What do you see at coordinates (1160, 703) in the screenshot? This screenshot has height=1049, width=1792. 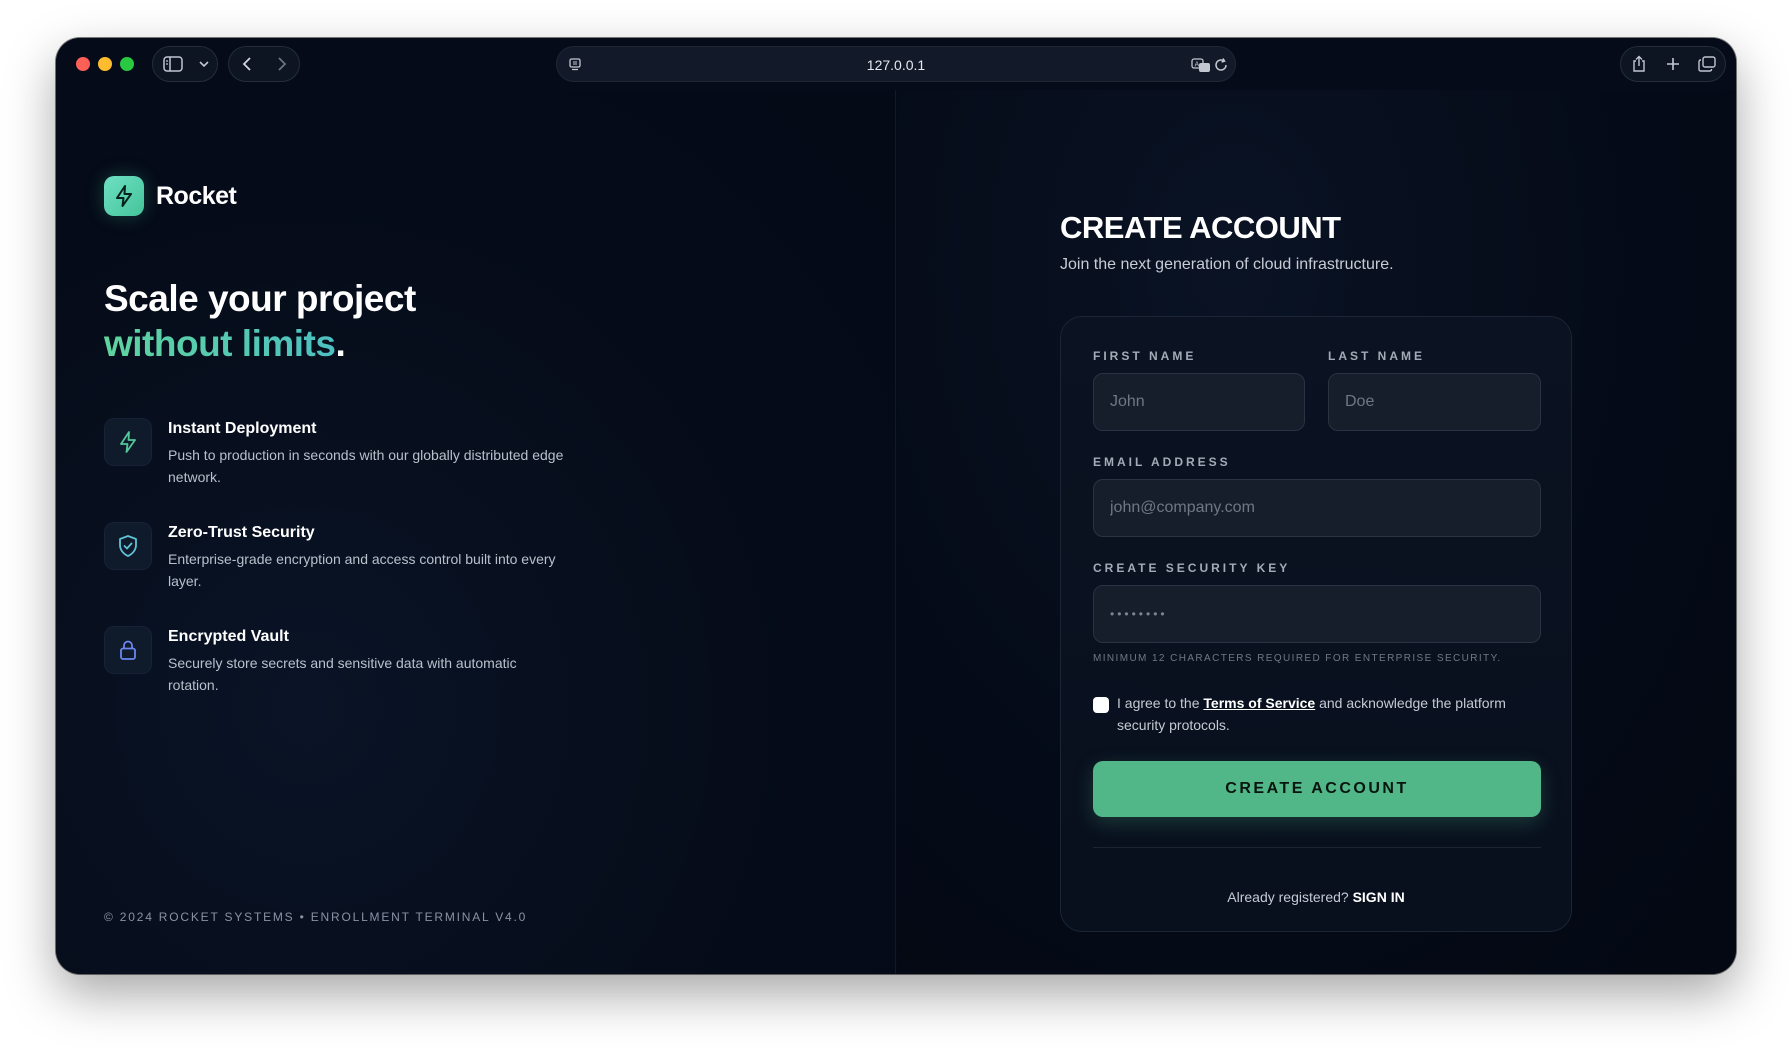 I see `terms-prefix: I agree to the` at bounding box center [1160, 703].